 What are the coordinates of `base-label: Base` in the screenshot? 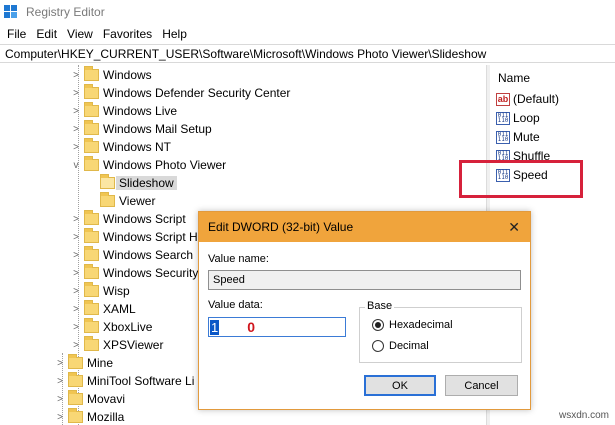 It's located at (380, 306).